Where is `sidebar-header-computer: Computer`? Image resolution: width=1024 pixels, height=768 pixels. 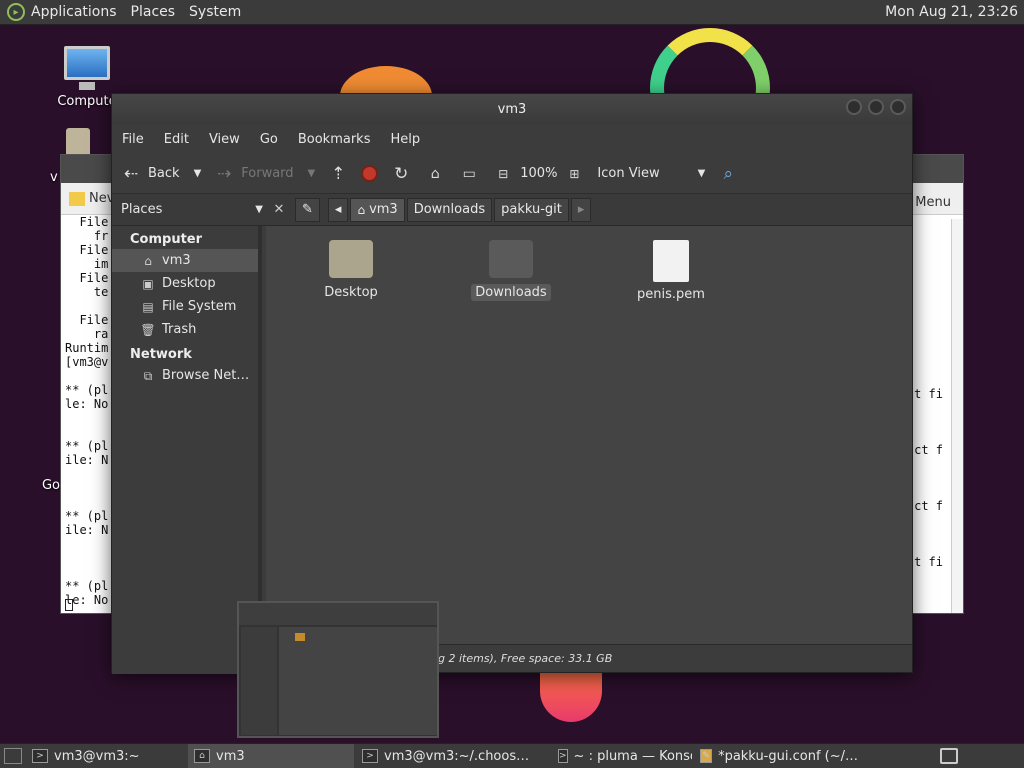
sidebar-header-computer: Computer is located at coordinates (166, 239).